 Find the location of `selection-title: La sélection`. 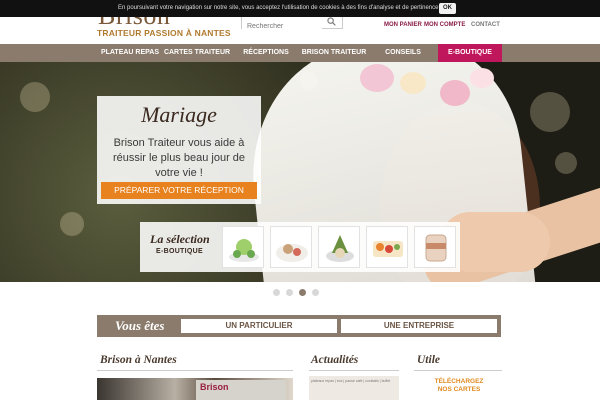

selection-title: La sélection is located at coordinates (180, 239).